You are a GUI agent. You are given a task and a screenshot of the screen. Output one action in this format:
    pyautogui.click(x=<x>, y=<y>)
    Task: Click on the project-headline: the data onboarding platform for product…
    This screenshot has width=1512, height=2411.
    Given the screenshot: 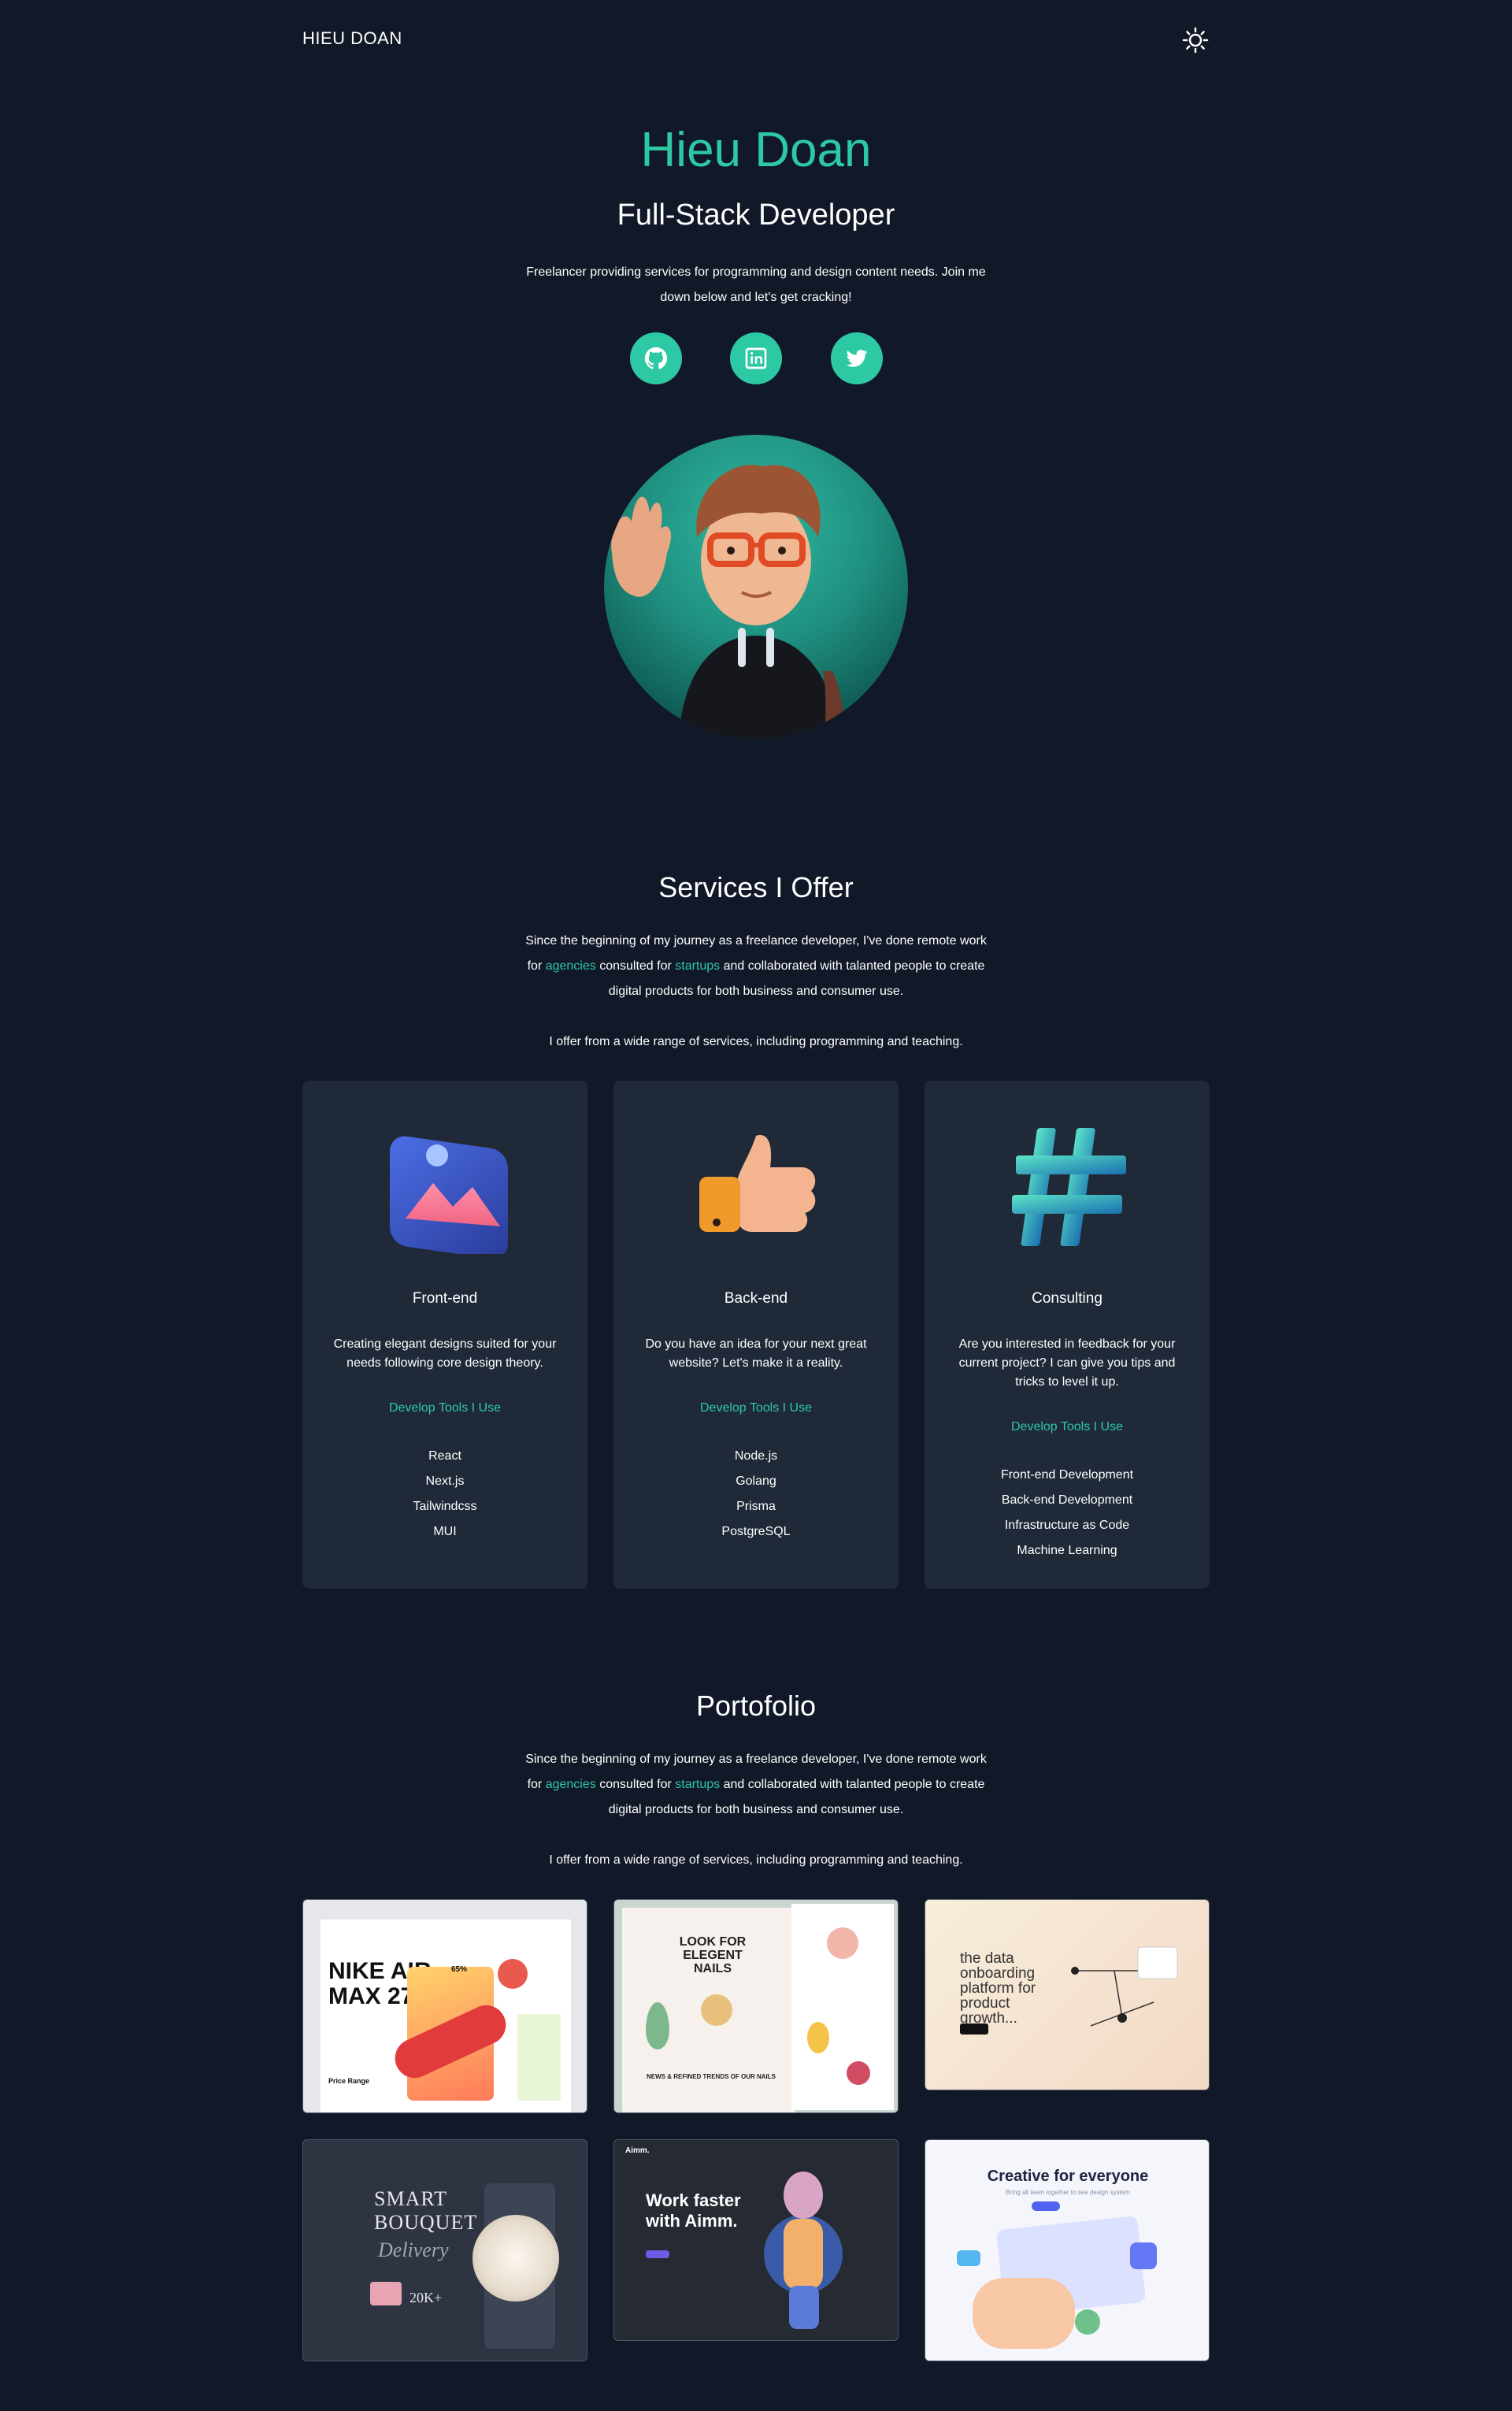 What is the action you would take?
    pyautogui.click(x=998, y=1989)
    